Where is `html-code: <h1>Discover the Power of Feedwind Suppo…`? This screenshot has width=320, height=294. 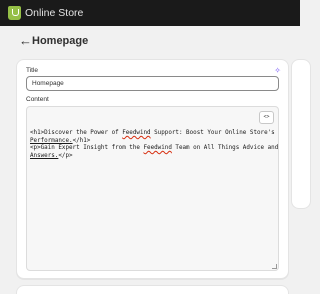 html-code: <h1>Discover the Power of Feedwind Suppo… is located at coordinates (154, 145).